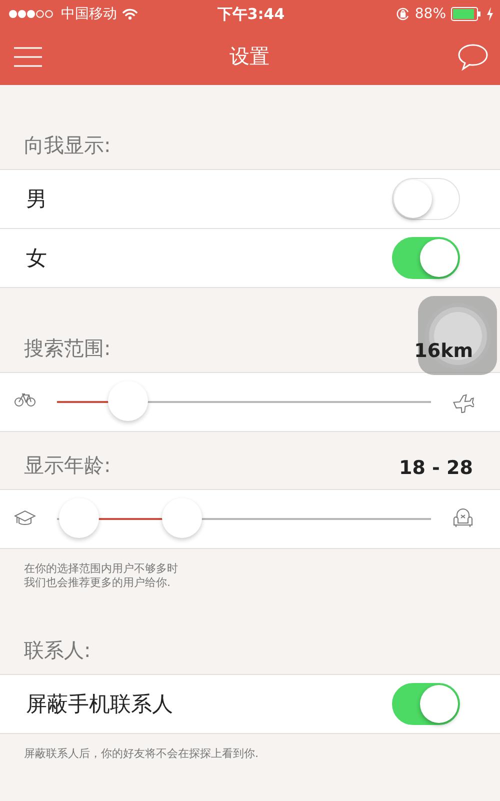  I want to click on screen-title: 设置, so click(250, 56).